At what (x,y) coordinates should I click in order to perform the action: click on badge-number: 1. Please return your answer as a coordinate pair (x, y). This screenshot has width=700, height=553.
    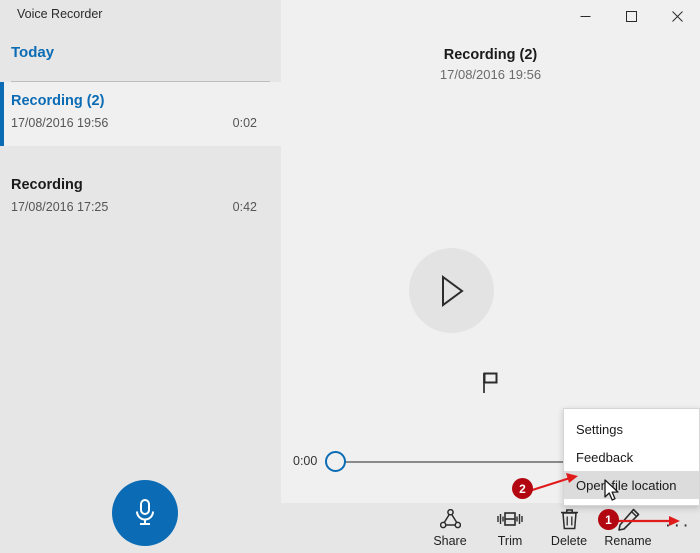
    Looking at the image, I should click on (608, 519).